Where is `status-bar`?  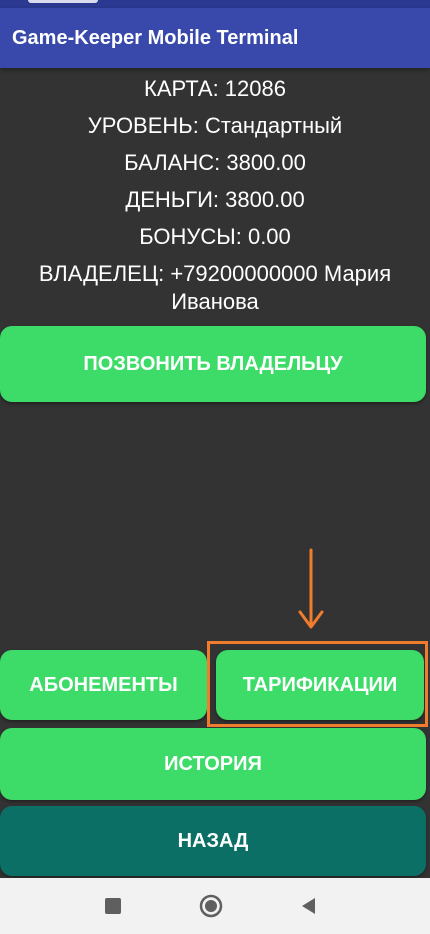 status-bar is located at coordinates (215, 4).